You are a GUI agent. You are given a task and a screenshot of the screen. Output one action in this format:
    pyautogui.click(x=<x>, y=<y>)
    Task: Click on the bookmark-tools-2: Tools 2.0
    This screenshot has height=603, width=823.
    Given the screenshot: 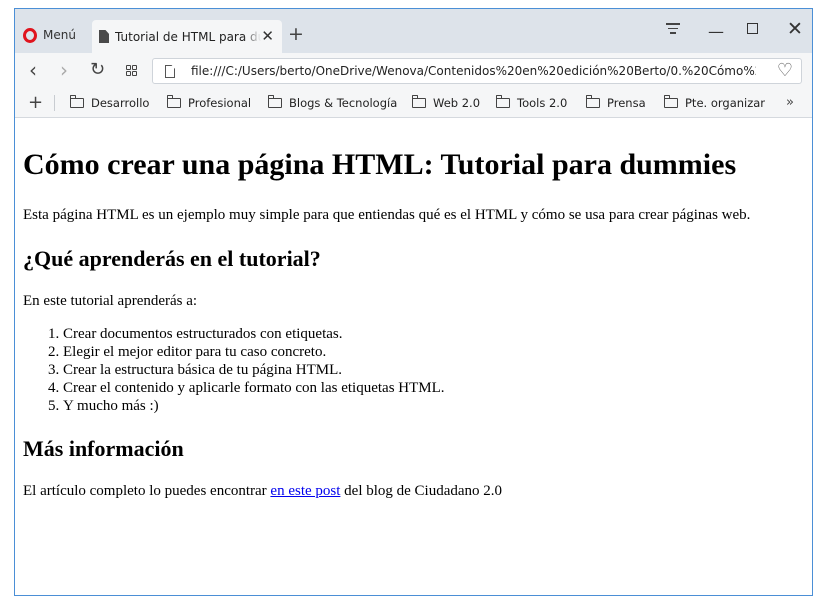 What is the action you would take?
    pyautogui.click(x=531, y=102)
    